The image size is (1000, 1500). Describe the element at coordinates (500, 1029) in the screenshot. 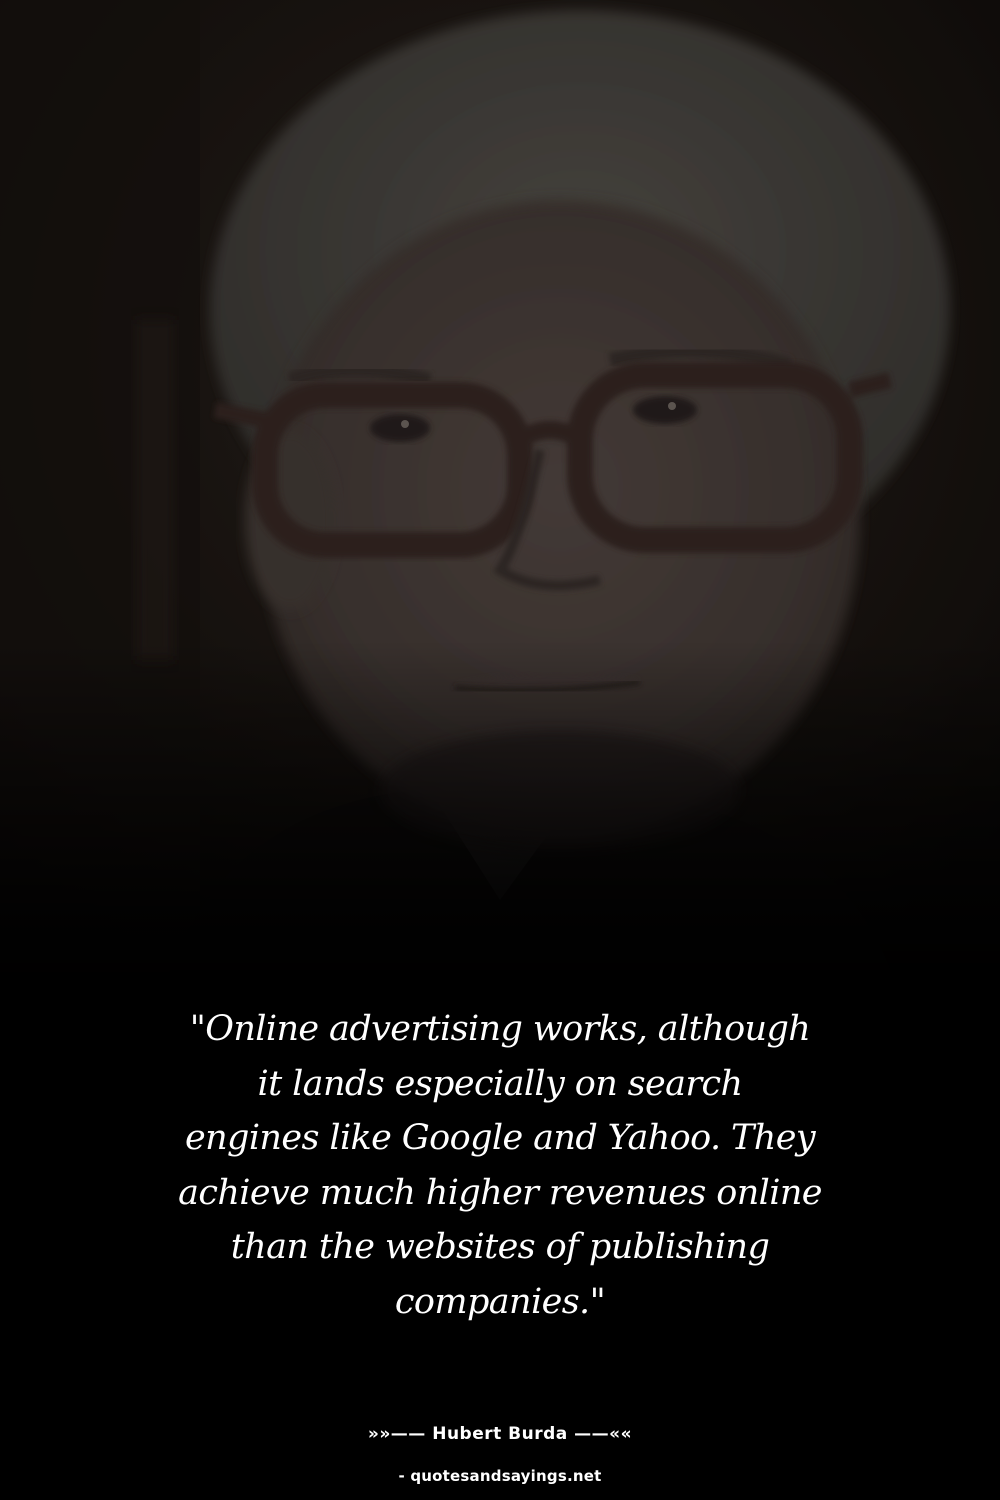

I see `quote-line: "Online advertising works, although` at that location.